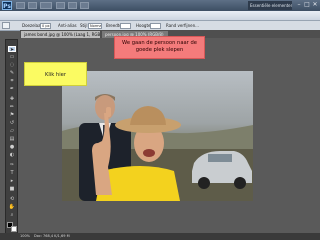  What do you see at coordinates (12, 65) in the screenshot?
I see `lasso-tool-icon: ◌` at bounding box center [12, 65].